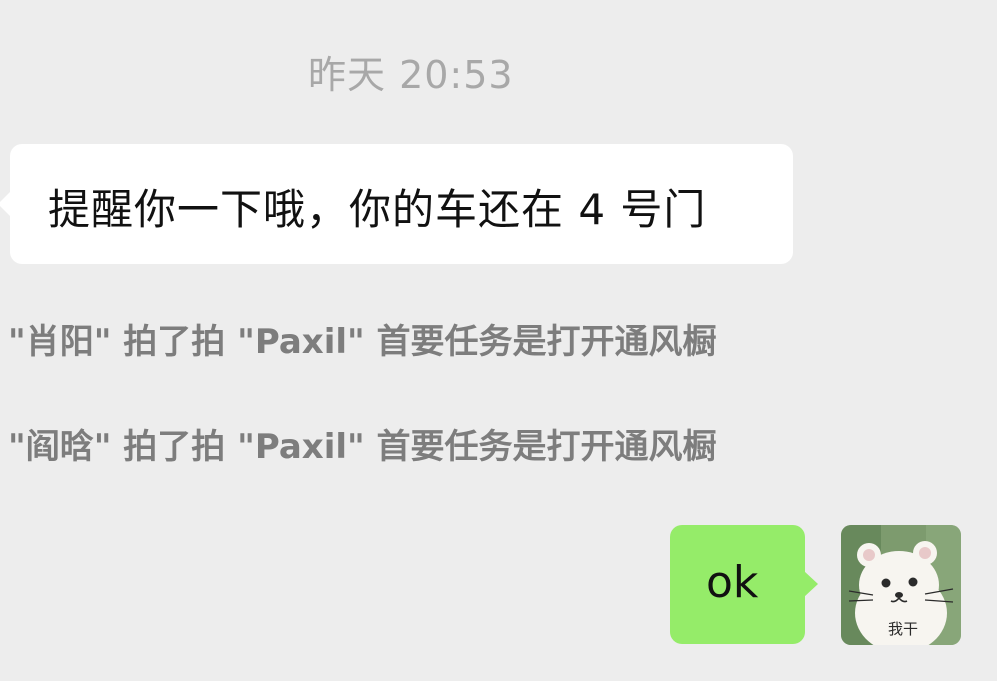 This screenshot has height=681, width=997. I want to click on outgoing-message-bubble: ok, so click(744, 584).